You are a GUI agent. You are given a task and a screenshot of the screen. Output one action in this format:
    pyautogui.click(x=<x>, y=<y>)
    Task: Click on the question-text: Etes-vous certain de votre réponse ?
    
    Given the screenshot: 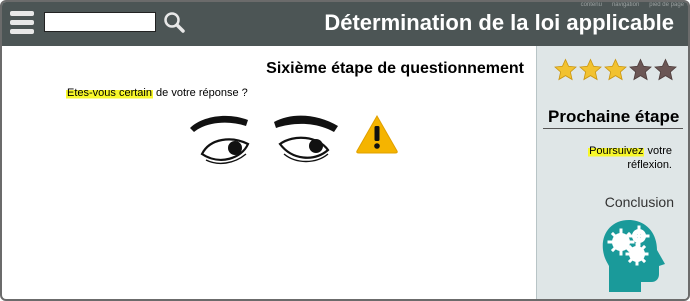 What is the action you would take?
    pyautogui.click(x=157, y=93)
    